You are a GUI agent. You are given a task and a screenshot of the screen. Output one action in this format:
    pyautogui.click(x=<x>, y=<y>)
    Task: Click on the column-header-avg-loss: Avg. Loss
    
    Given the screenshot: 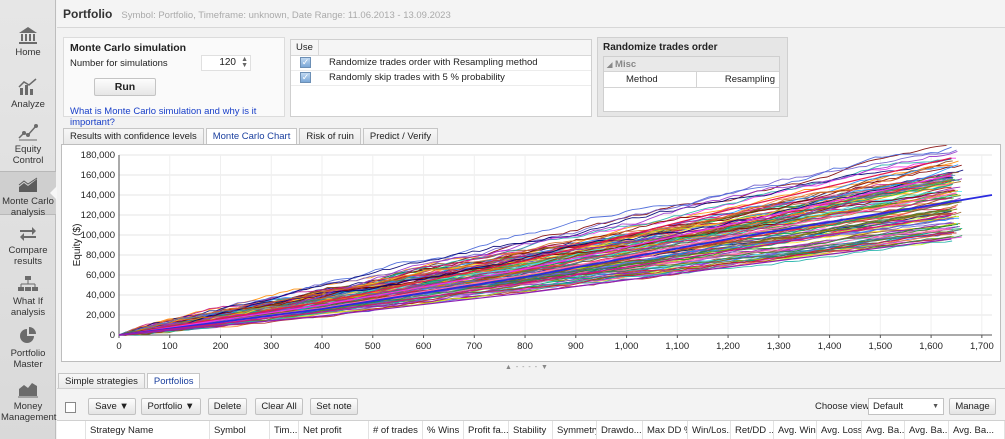 What is the action you would take?
    pyautogui.click(x=839, y=430)
    